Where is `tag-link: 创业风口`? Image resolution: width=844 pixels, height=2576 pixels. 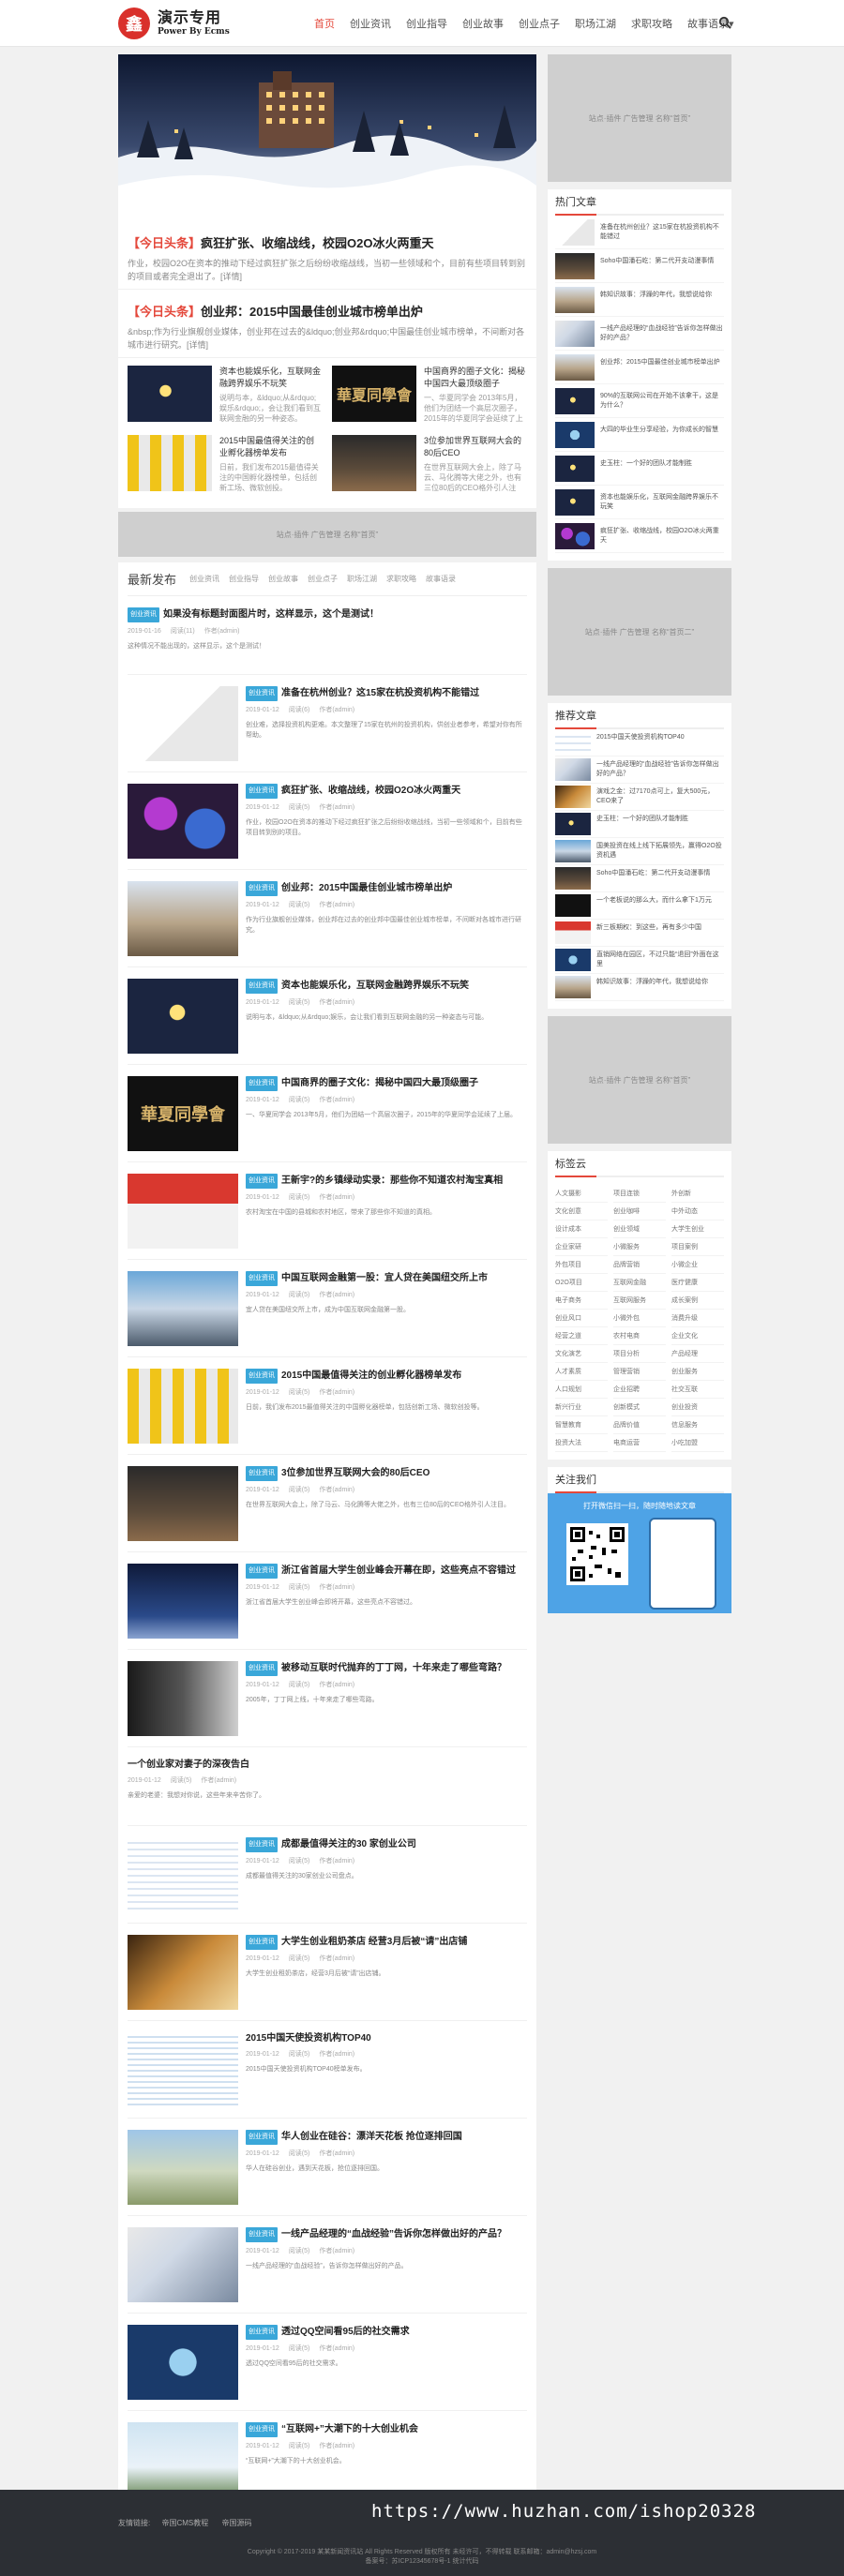 tag-link: 创业风口 is located at coordinates (581, 1319).